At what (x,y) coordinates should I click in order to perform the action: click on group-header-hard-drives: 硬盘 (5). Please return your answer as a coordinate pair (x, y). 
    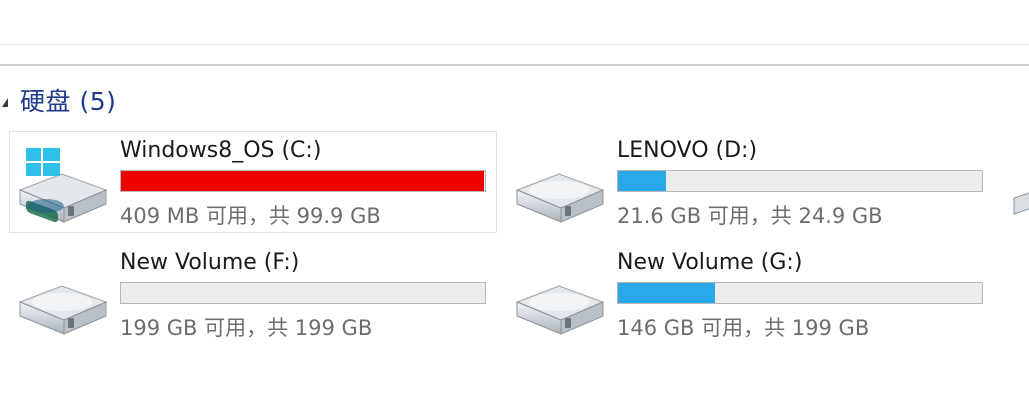
    Looking at the image, I should click on (58, 100).